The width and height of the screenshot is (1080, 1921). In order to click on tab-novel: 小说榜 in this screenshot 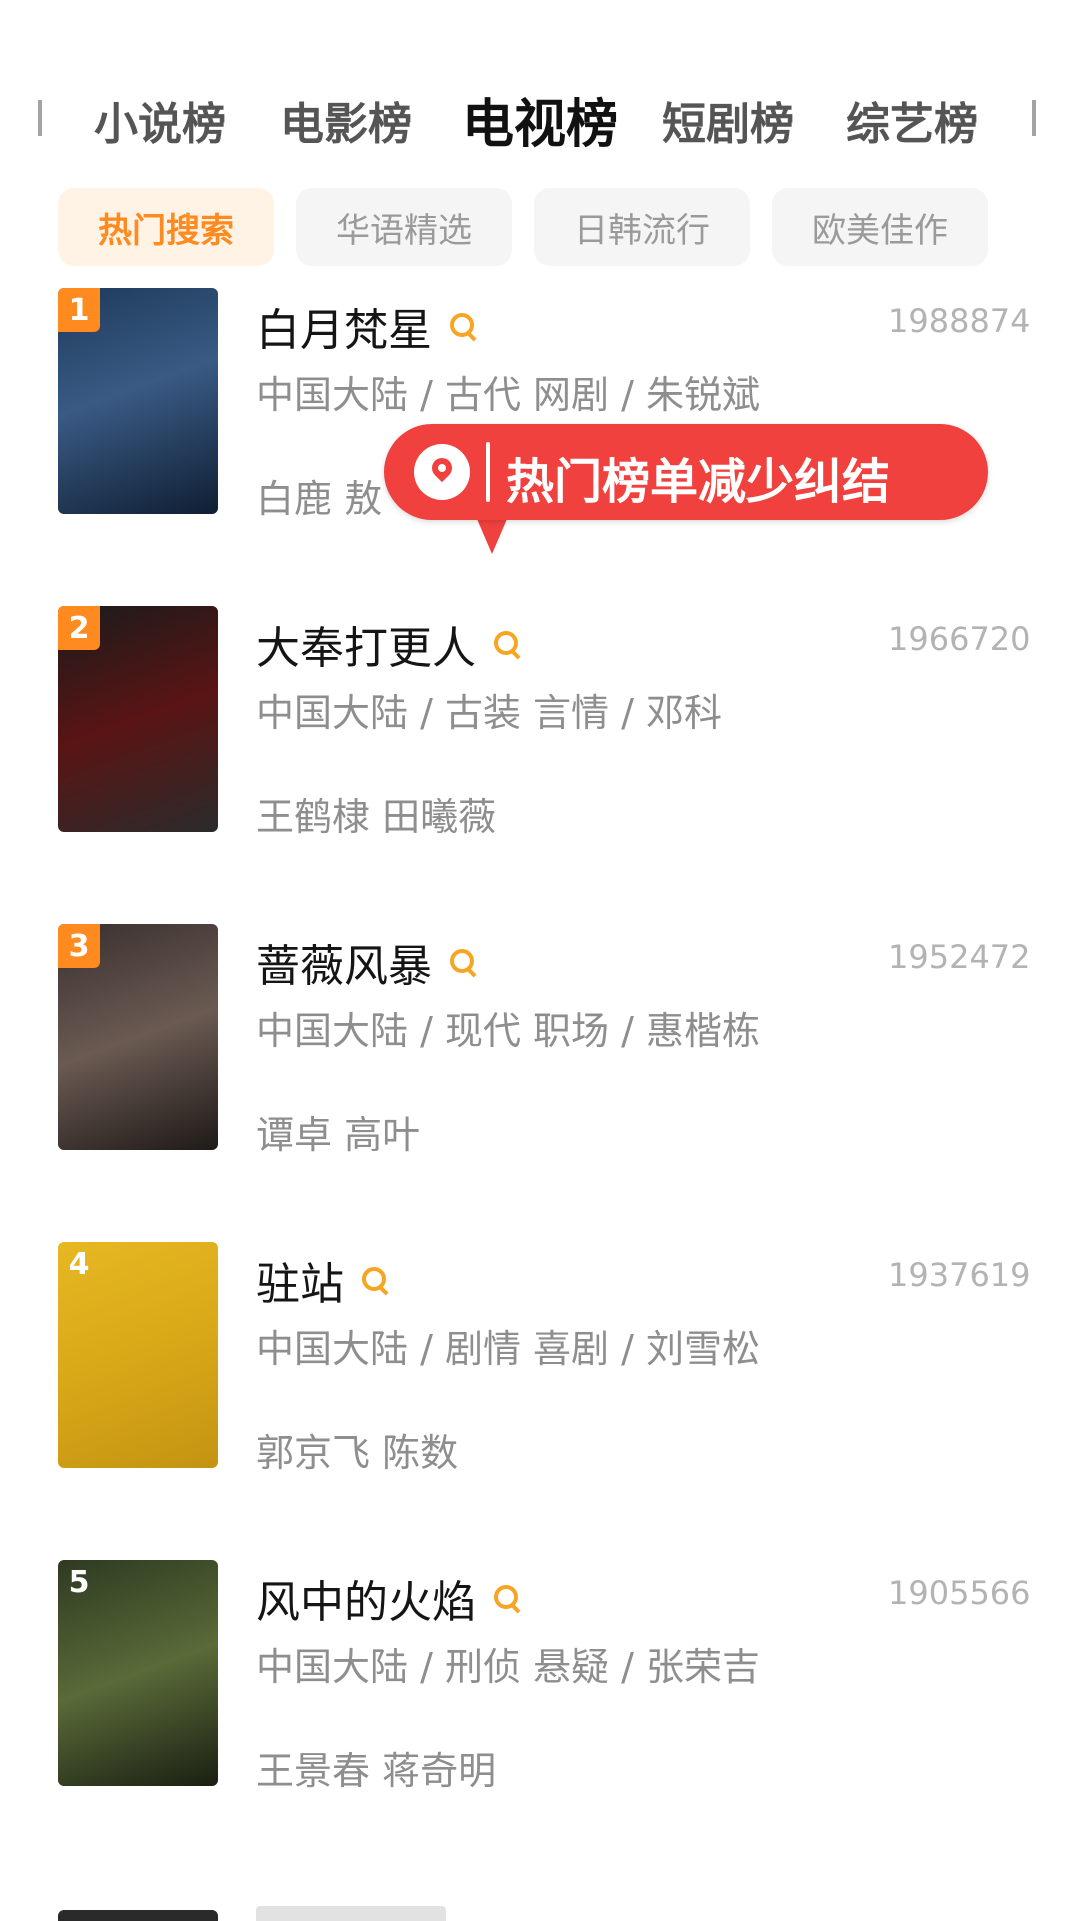, I will do `click(160, 120)`.